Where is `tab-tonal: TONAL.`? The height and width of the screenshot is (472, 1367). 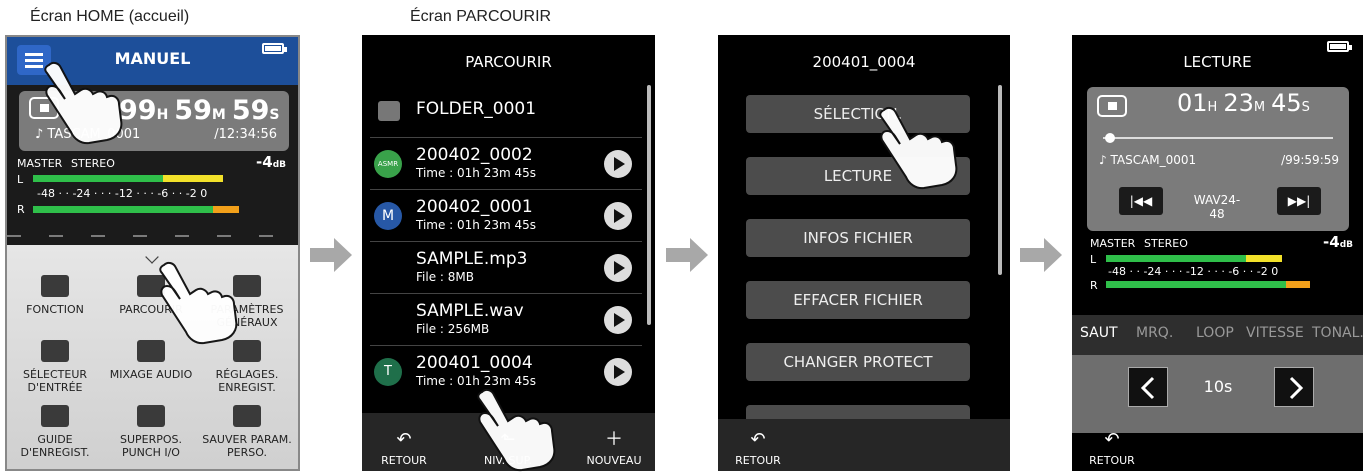
tab-tonal: TONAL. is located at coordinates (1337, 333).